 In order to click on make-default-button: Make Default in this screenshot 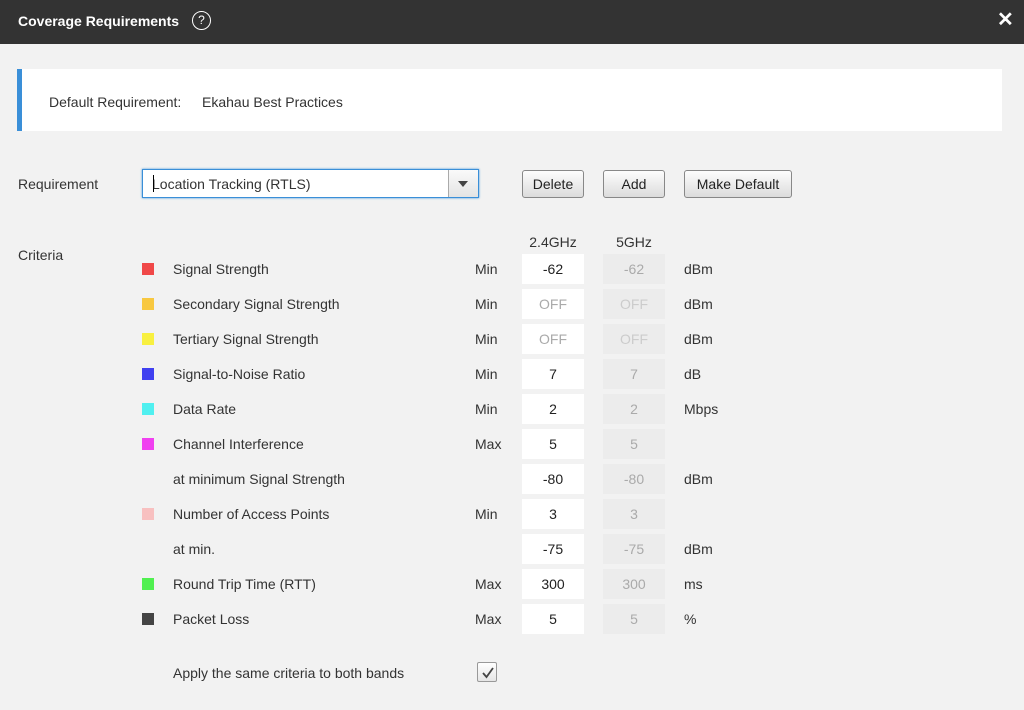, I will do `click(738, 184)`.